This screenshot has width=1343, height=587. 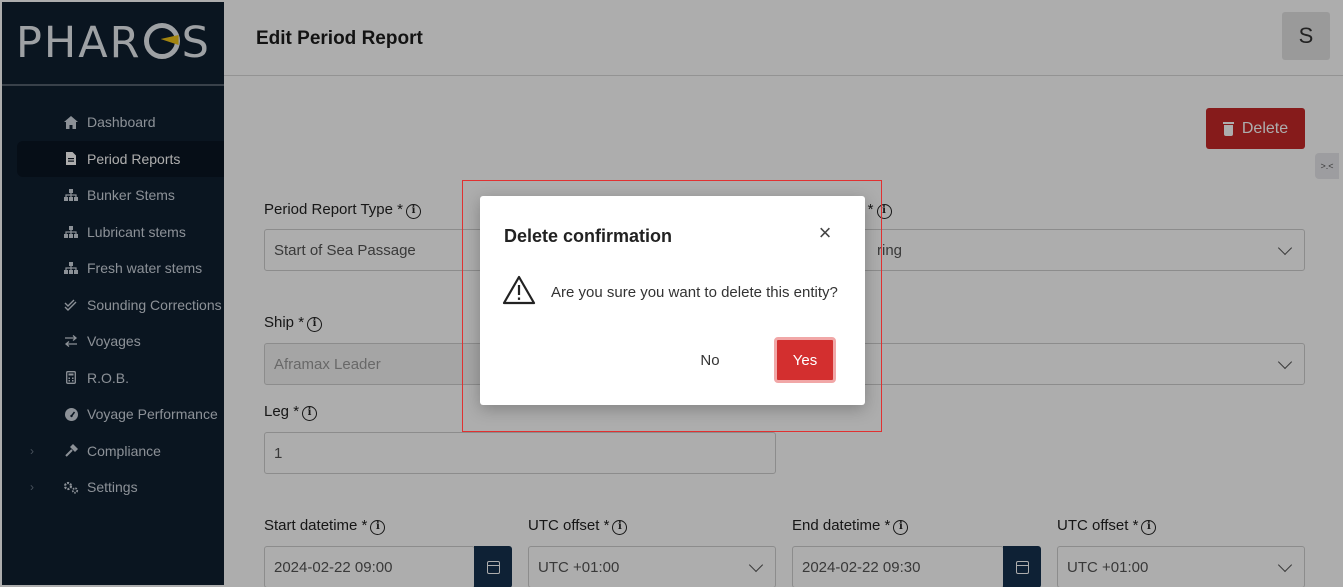 I want to click on warning-icon, so click(x=519, y=290).